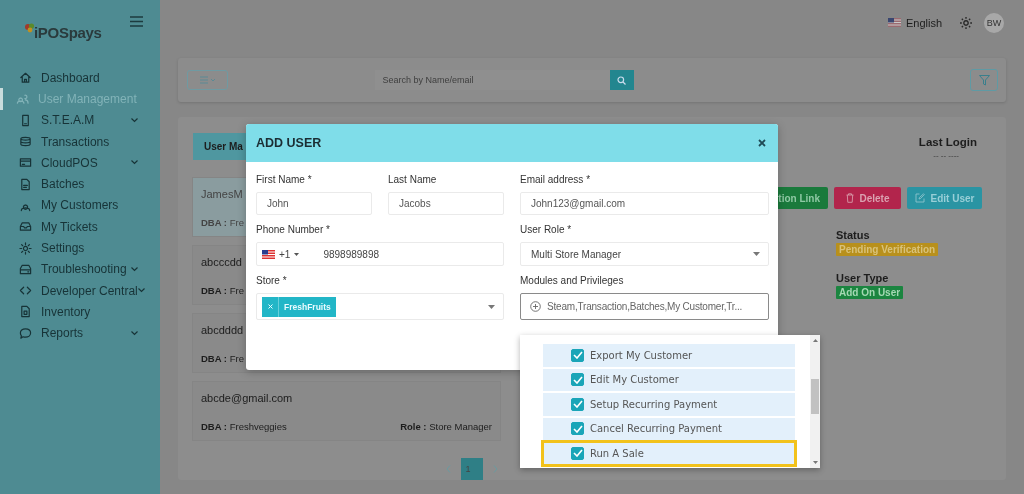  Describe the element at coordinates (535, 306) in the screenshot. I see `add-icon` at that location.